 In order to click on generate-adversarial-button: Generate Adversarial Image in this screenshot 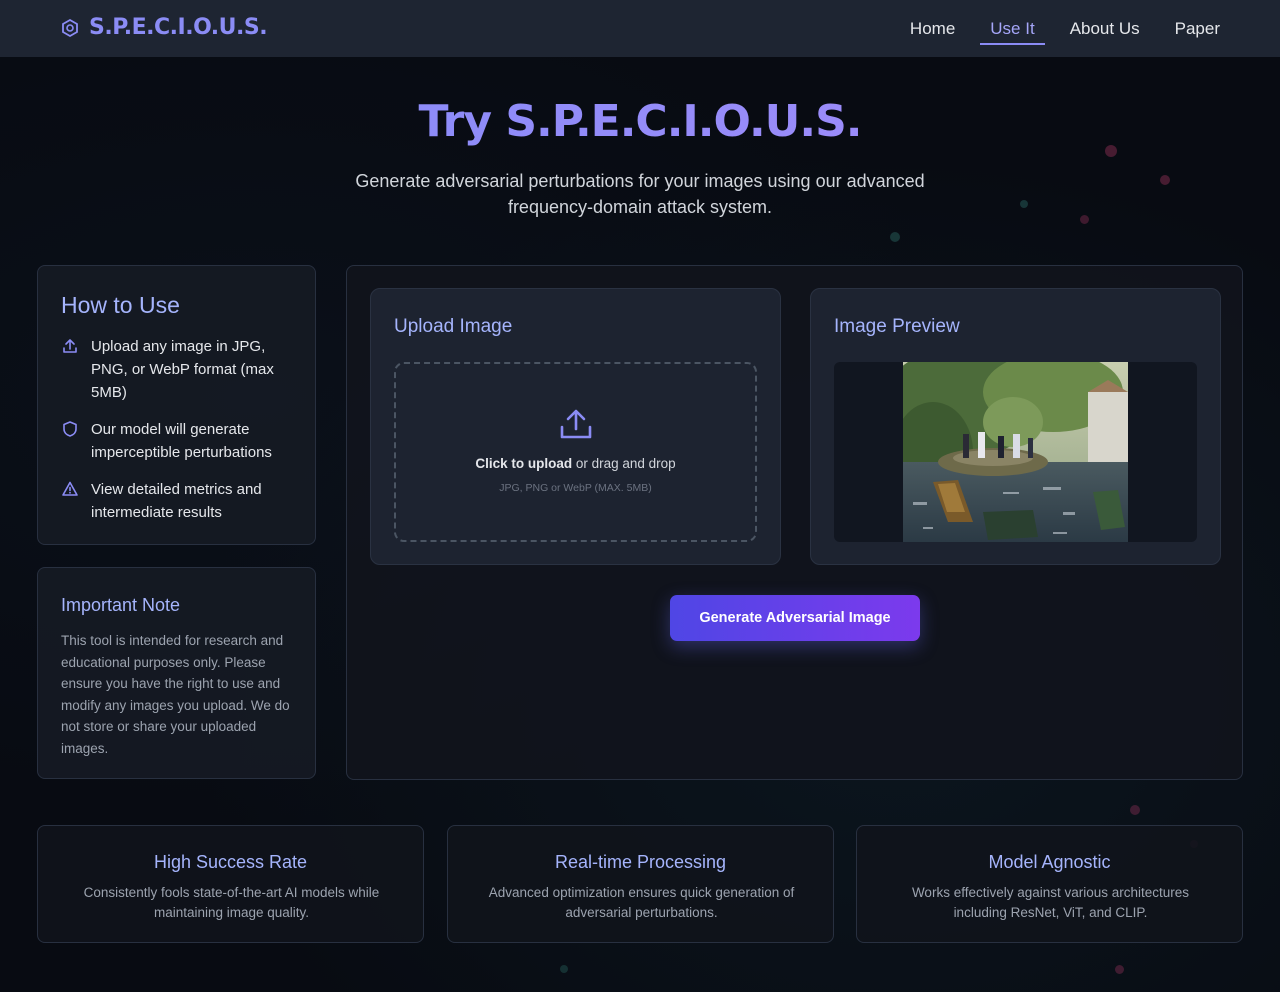, I will do `click(795, 618)`.